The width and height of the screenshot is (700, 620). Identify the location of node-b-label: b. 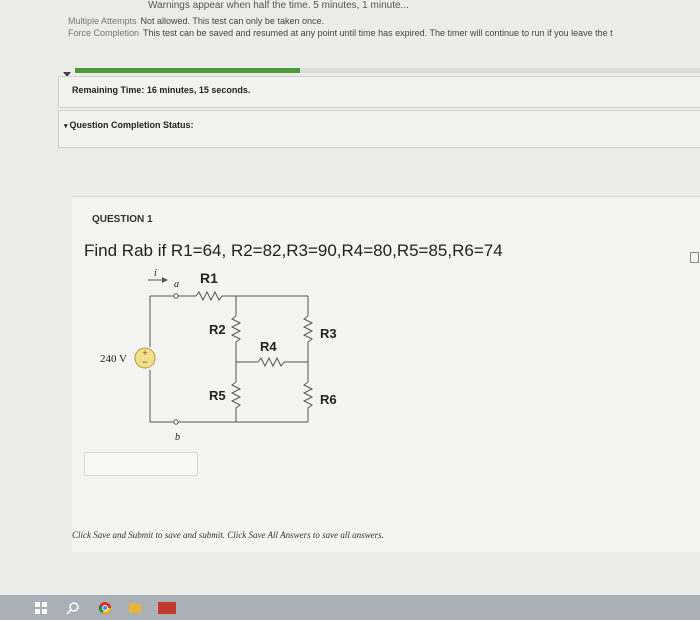
(177, 437).